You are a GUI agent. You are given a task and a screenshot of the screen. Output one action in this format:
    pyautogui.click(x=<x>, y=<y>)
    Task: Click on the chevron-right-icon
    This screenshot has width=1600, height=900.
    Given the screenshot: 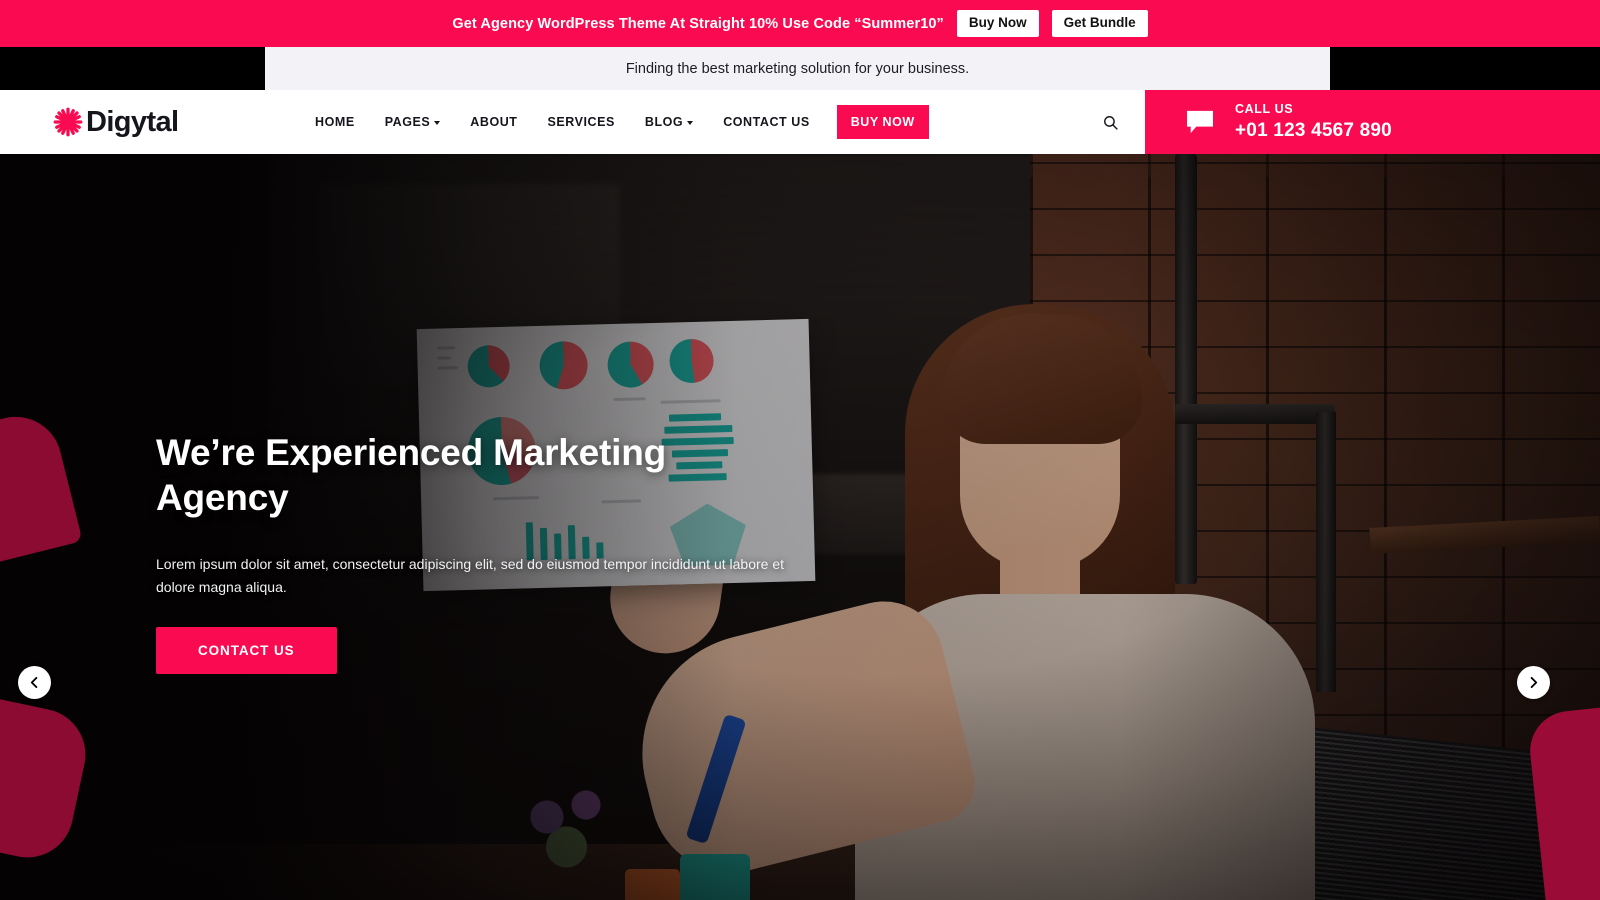 What is the action you would take?
    pyautogui.click(x=1534, y=682)
    